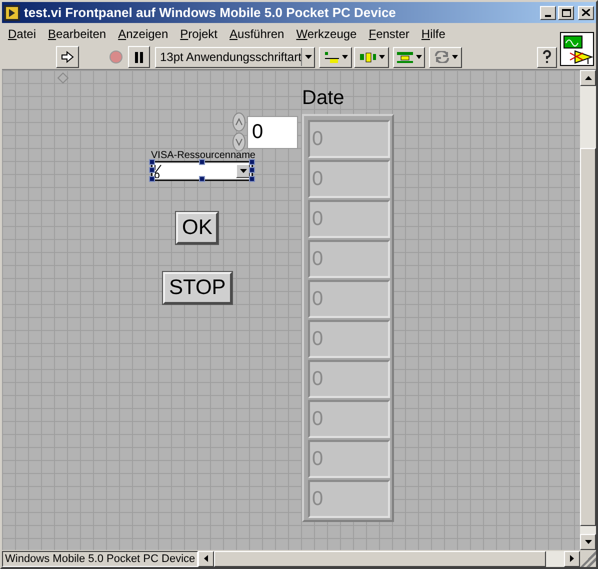 The image size is (598, 569). I want to click on resize-grip-icon, so click(588, 558).